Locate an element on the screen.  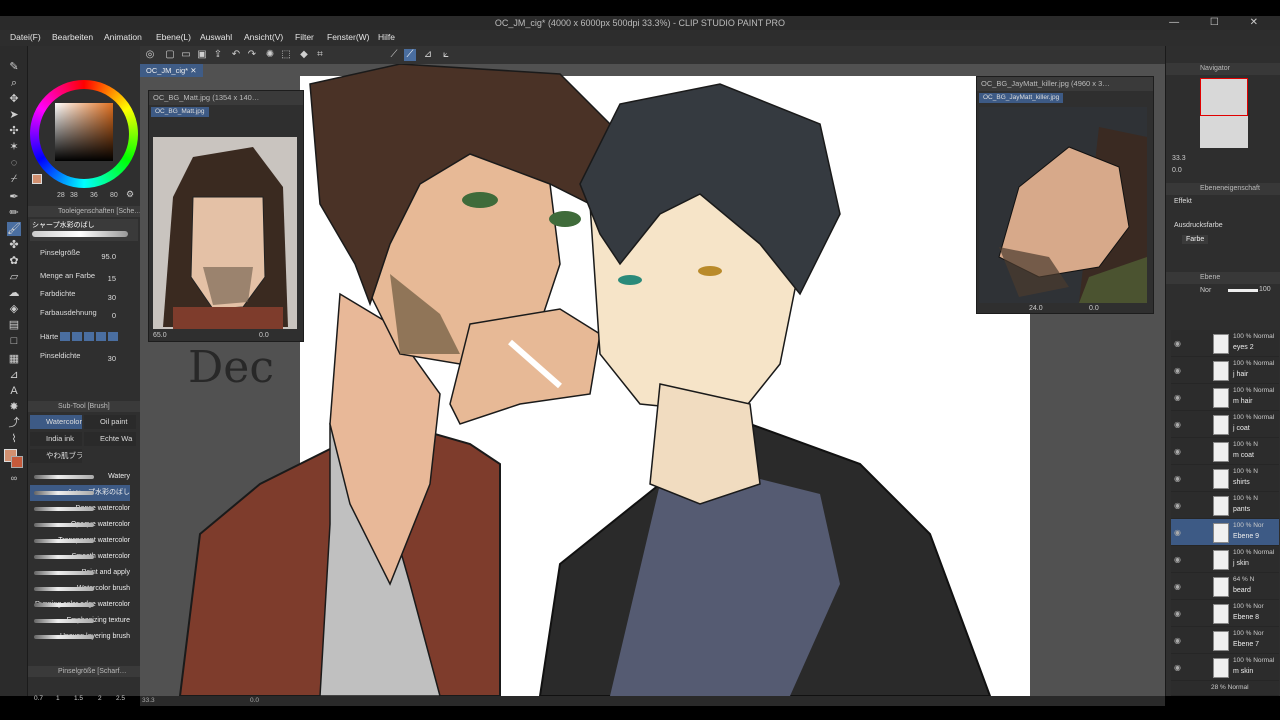
current-color-chip is located at coordinates (37, 179).